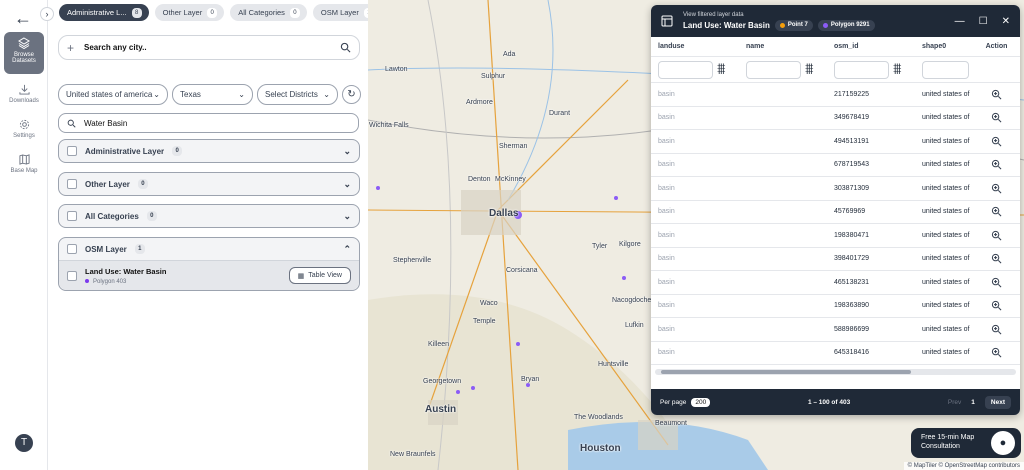  I want to click on back-arrow-icon: ←, so click(23, 18).